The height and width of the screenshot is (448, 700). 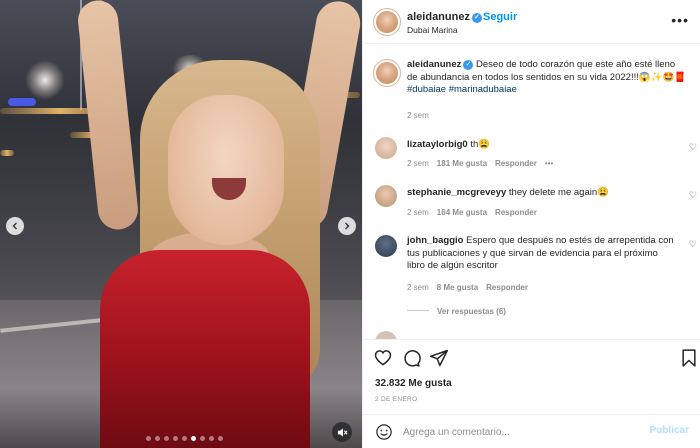 I want to click on chevron-right-icon, so click(x=347, y=226).